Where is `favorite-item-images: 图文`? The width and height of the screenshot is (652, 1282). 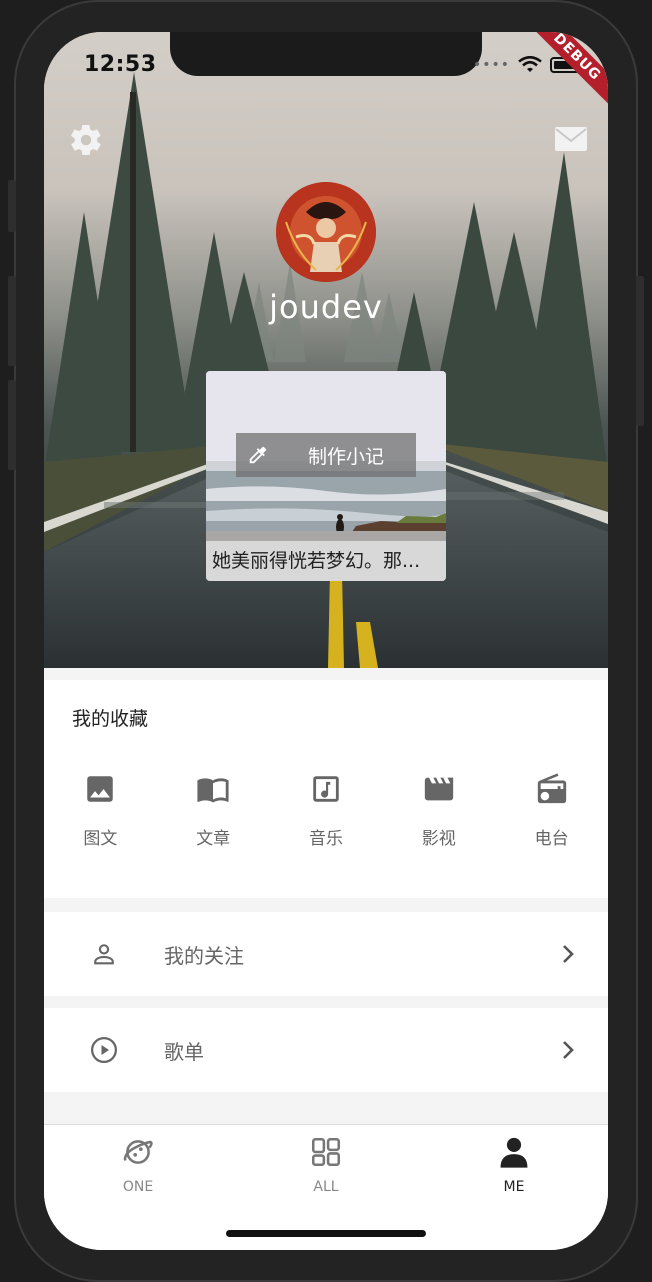
favorite-item-images: 图文 is located at coordinates (100, 810).